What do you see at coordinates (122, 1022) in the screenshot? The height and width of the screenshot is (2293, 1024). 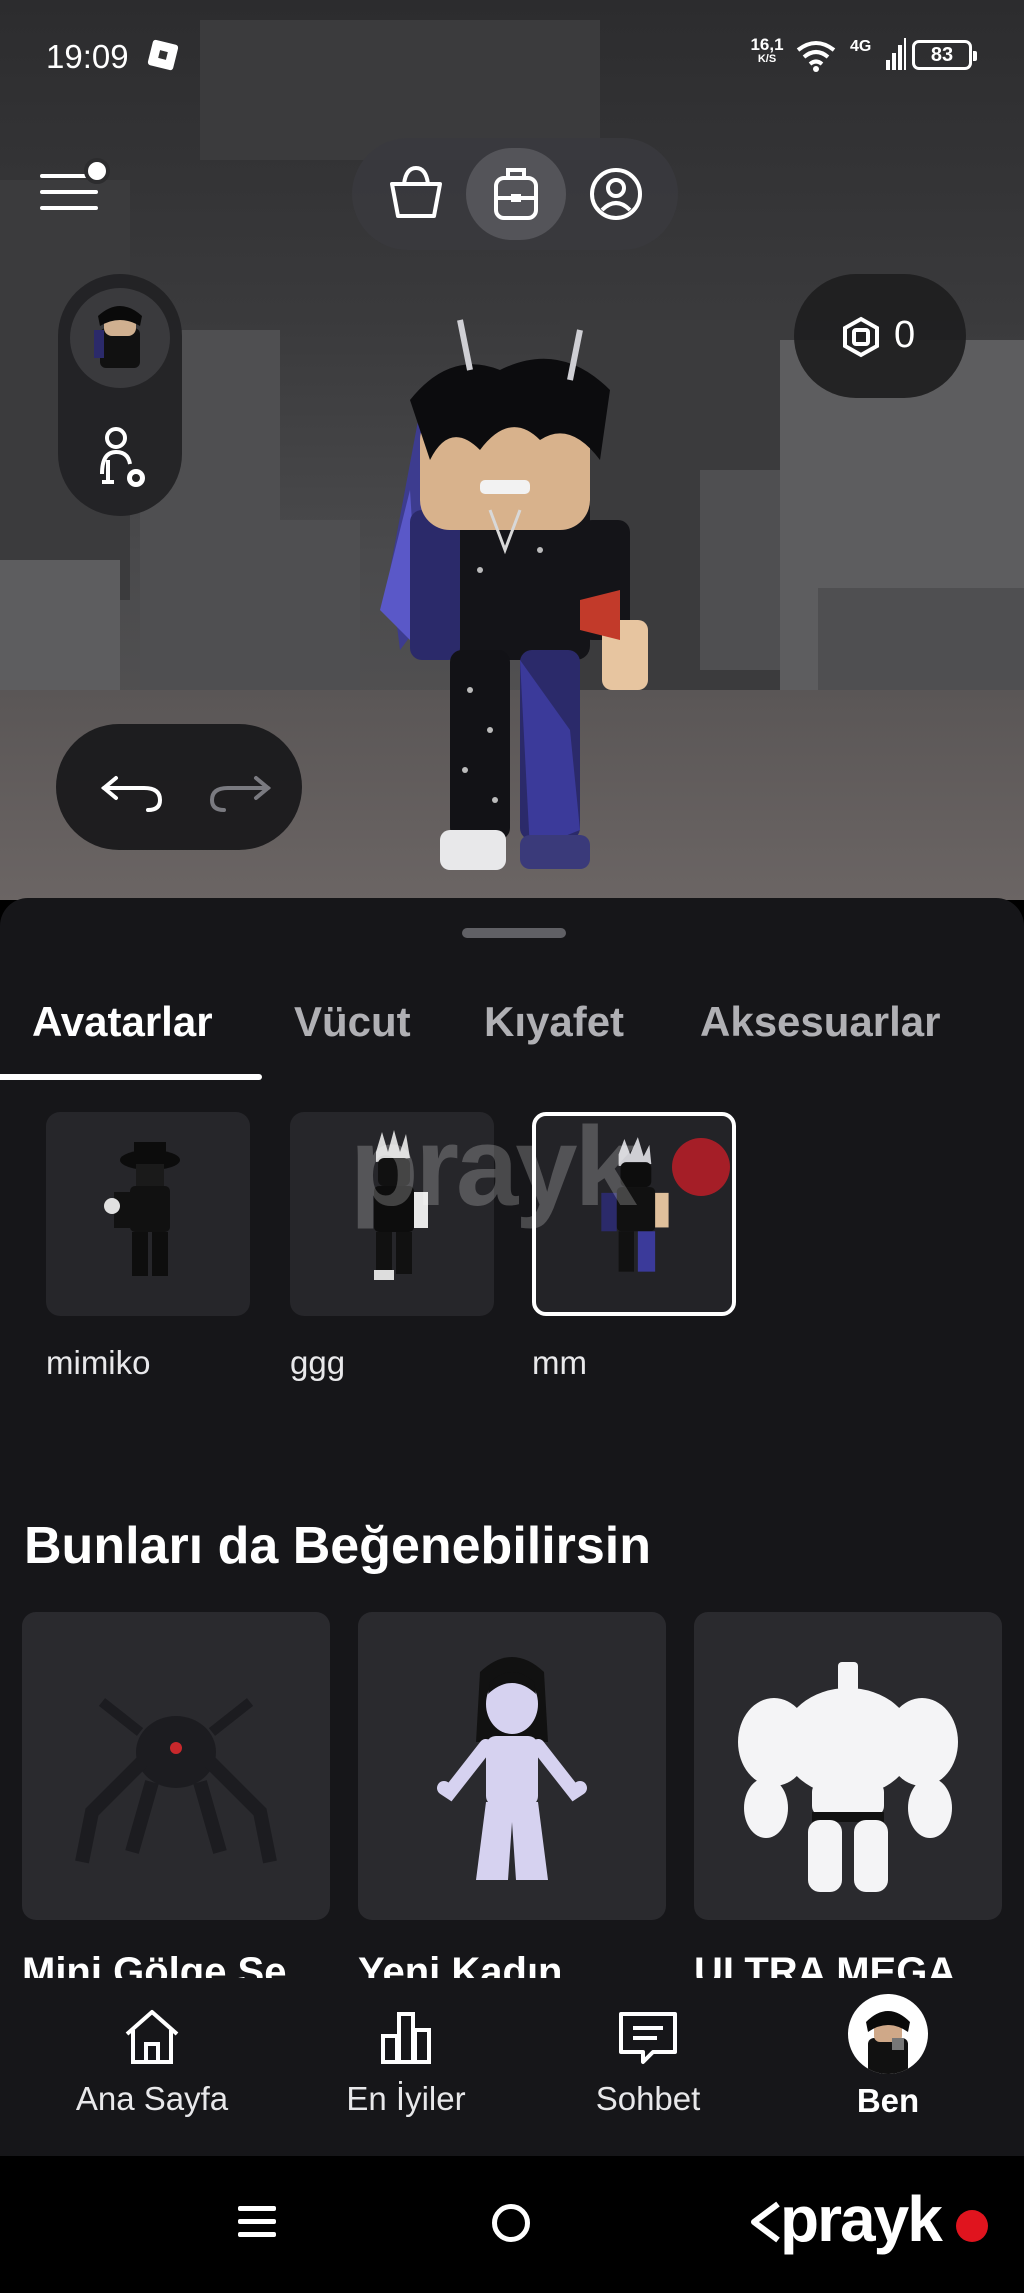 I see `tab-avatarlar: Avatarlar` at bounding box center [122, 1022].